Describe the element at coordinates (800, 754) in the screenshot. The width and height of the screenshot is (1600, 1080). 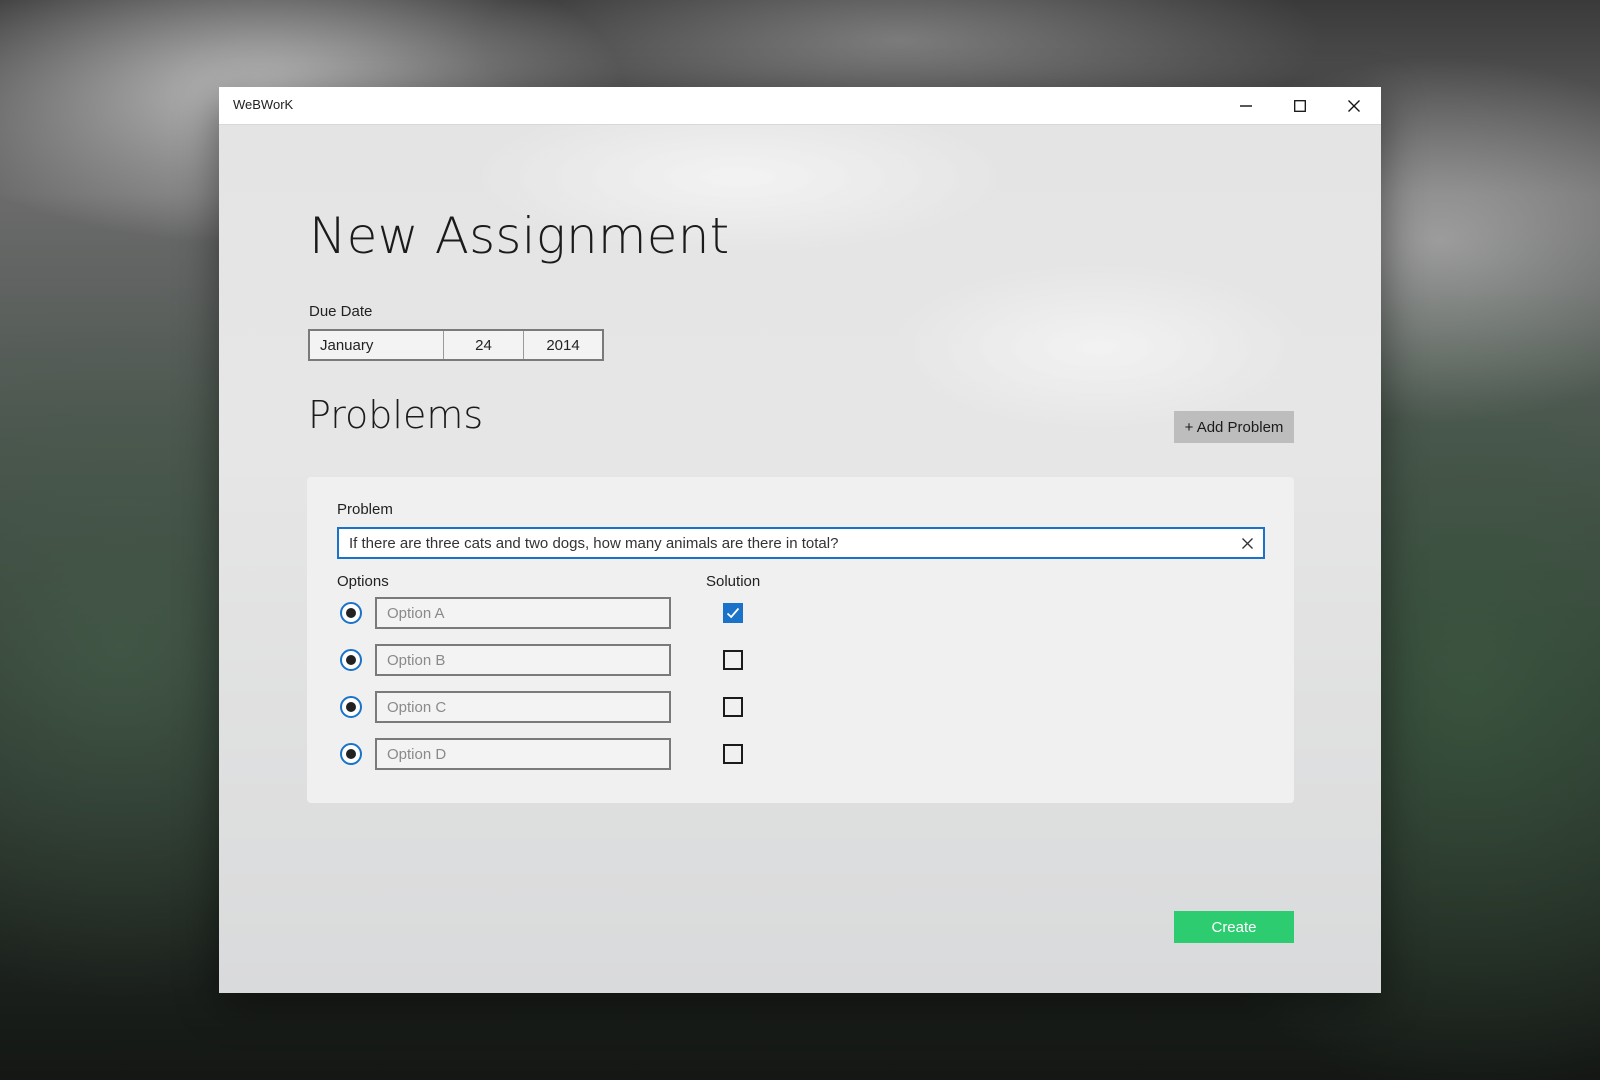
I see `option-row-d: Option D` at that location.